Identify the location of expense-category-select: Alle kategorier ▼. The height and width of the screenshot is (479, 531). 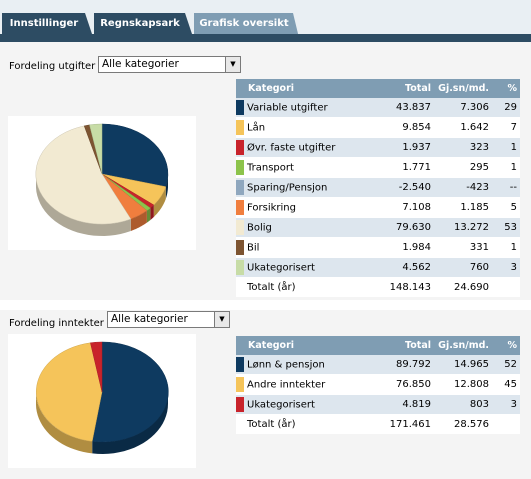
(169, 64).